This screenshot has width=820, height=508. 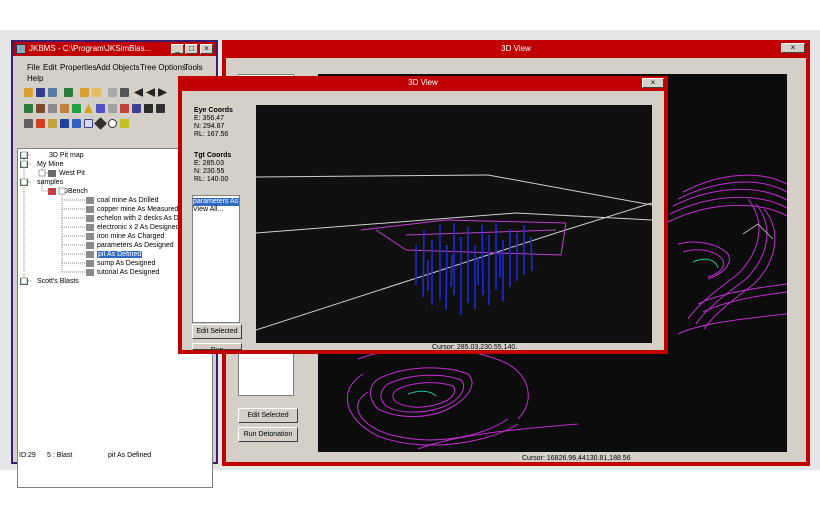 I want to click on page-icon, so click(x=160, y=108).